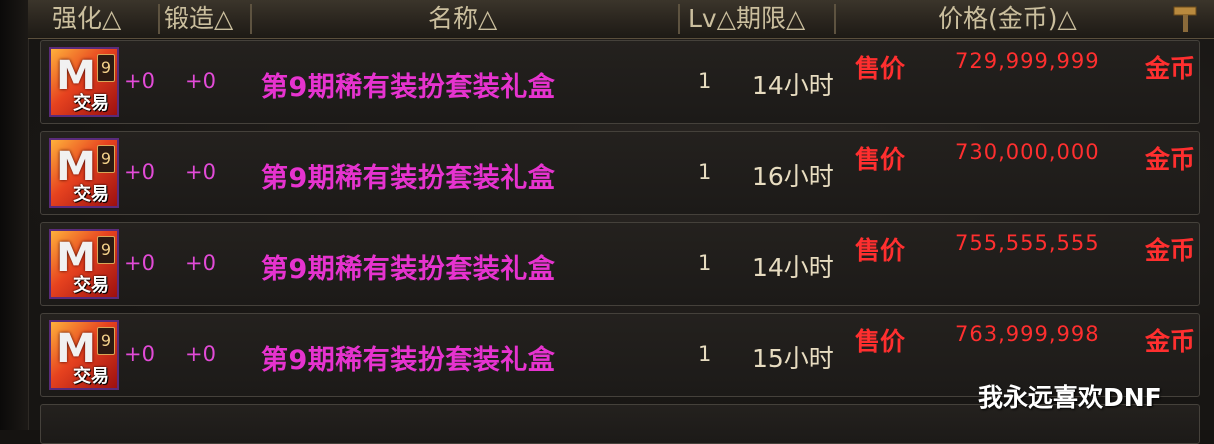  What do you see at coordinates (14, 215) in the screenshot?
I see `left-scroll-strip` at bounding box center [14, 215].